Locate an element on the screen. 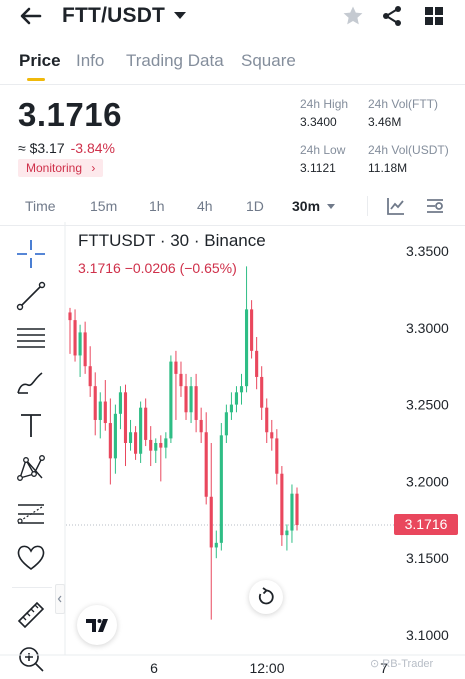 This screenshot has width=465, height=679. pair-title: FTT/USDT is located at coordinates (113, 16).